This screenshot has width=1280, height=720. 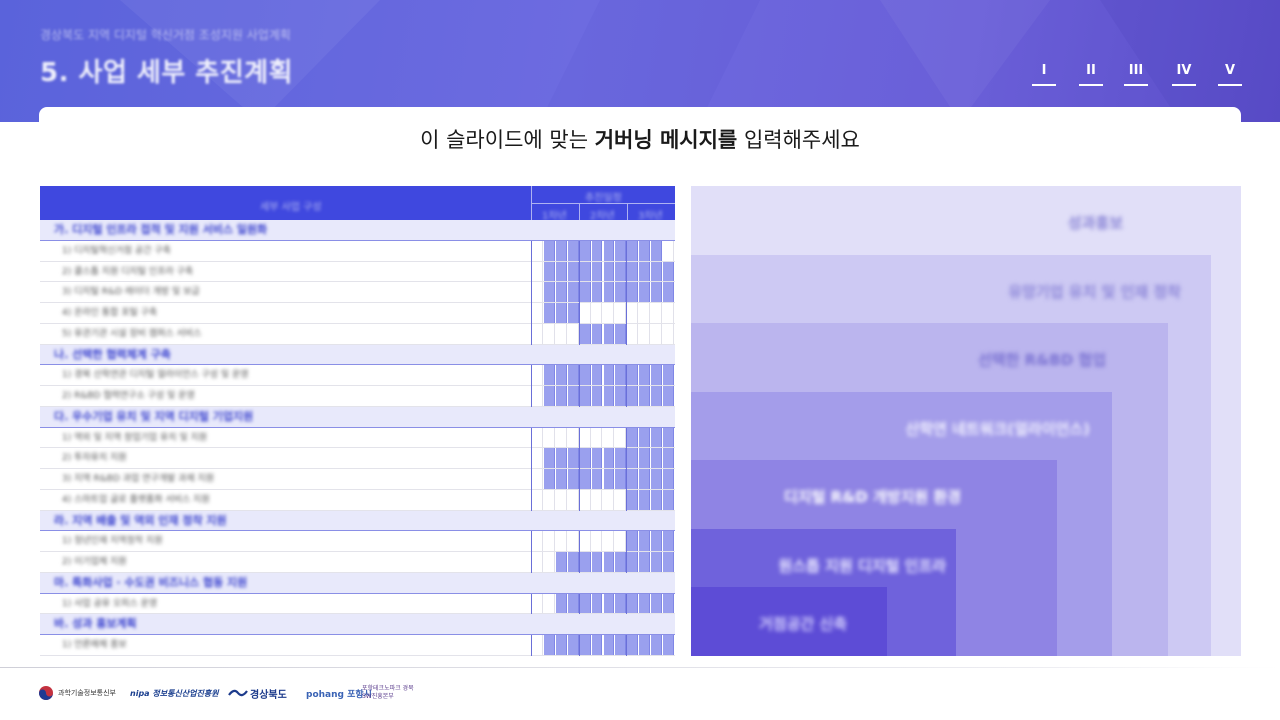 I want to click on nav-item-4: IV, so click(x=1184, y=74).